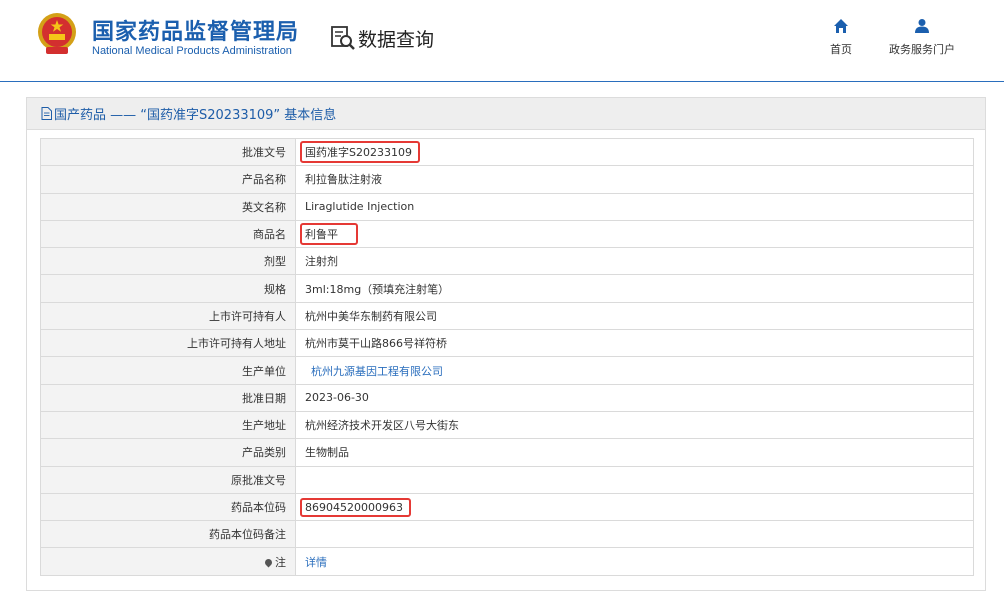 The width and height of the screenshot is (1004, 601). I want to click on field-label: 生产单位, so click(168, 370).